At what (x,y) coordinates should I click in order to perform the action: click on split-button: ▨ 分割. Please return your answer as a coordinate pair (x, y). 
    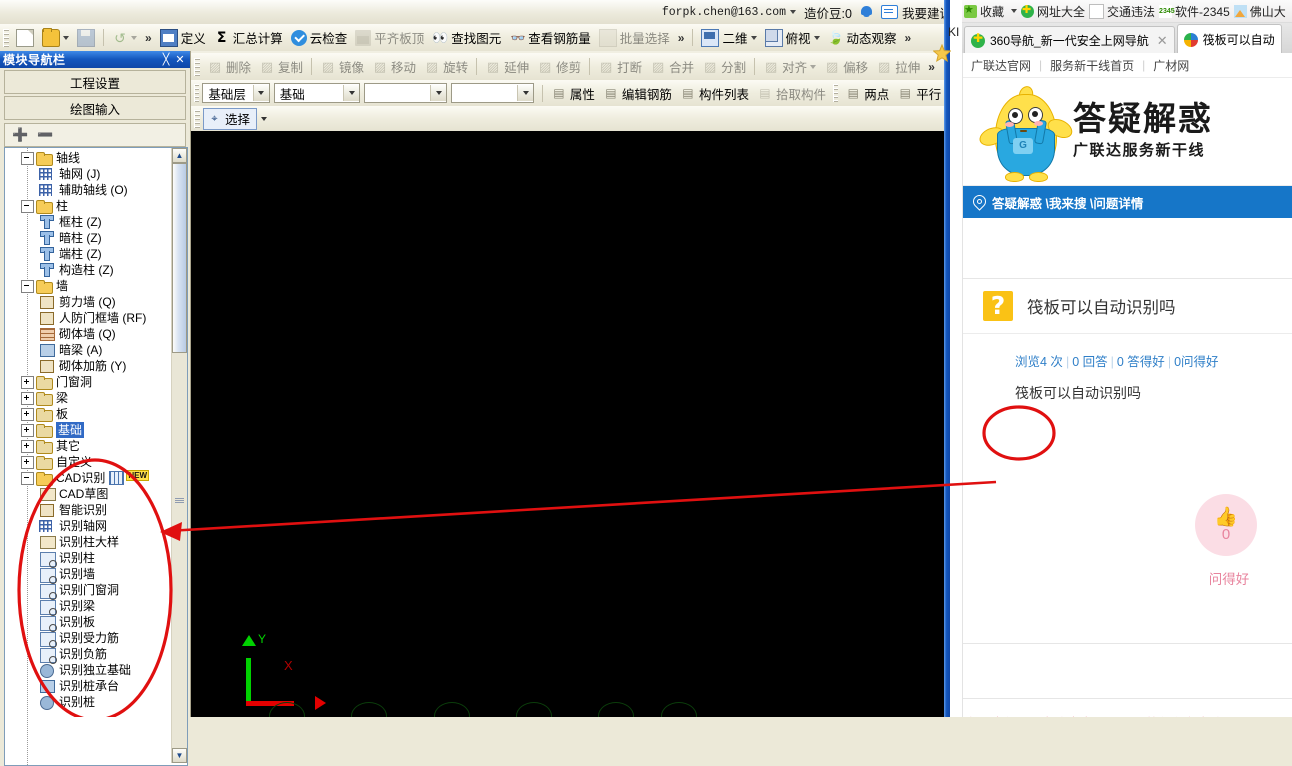
    Looking at the image, I should click on (724, 67).